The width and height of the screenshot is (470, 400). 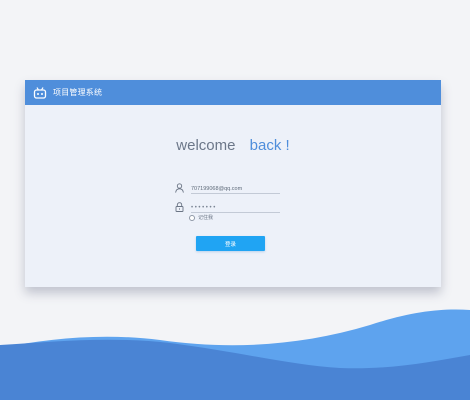 I want to click on password-input: •••••••, so click(x=235, y=206).